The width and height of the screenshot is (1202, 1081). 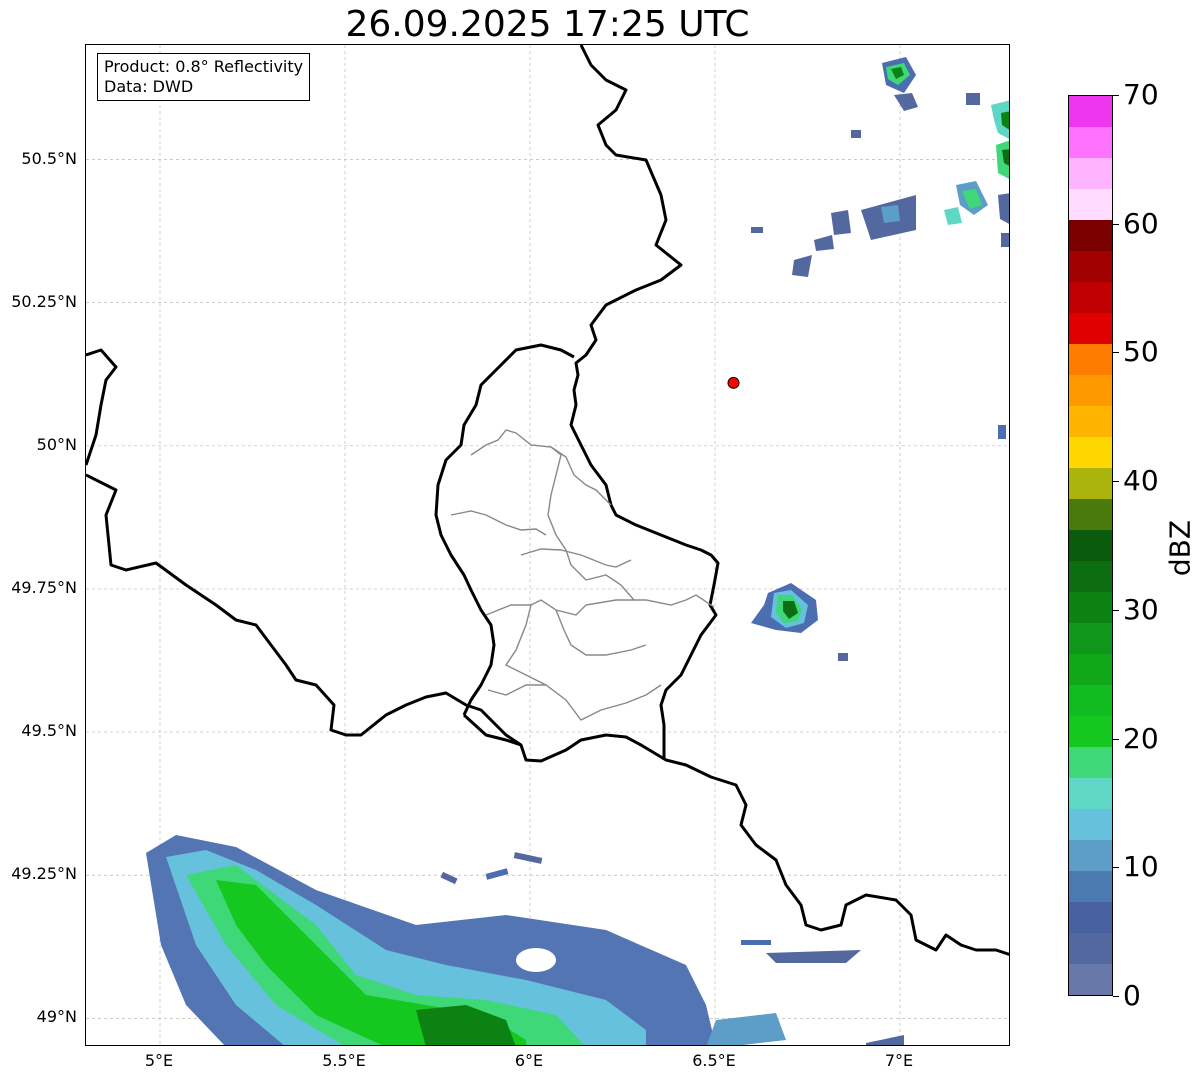 What do you see at coordinates (1141, 481) in the screenshot?
I see `colorbar-tick-label: 40` at bounding box center [1141, 481].